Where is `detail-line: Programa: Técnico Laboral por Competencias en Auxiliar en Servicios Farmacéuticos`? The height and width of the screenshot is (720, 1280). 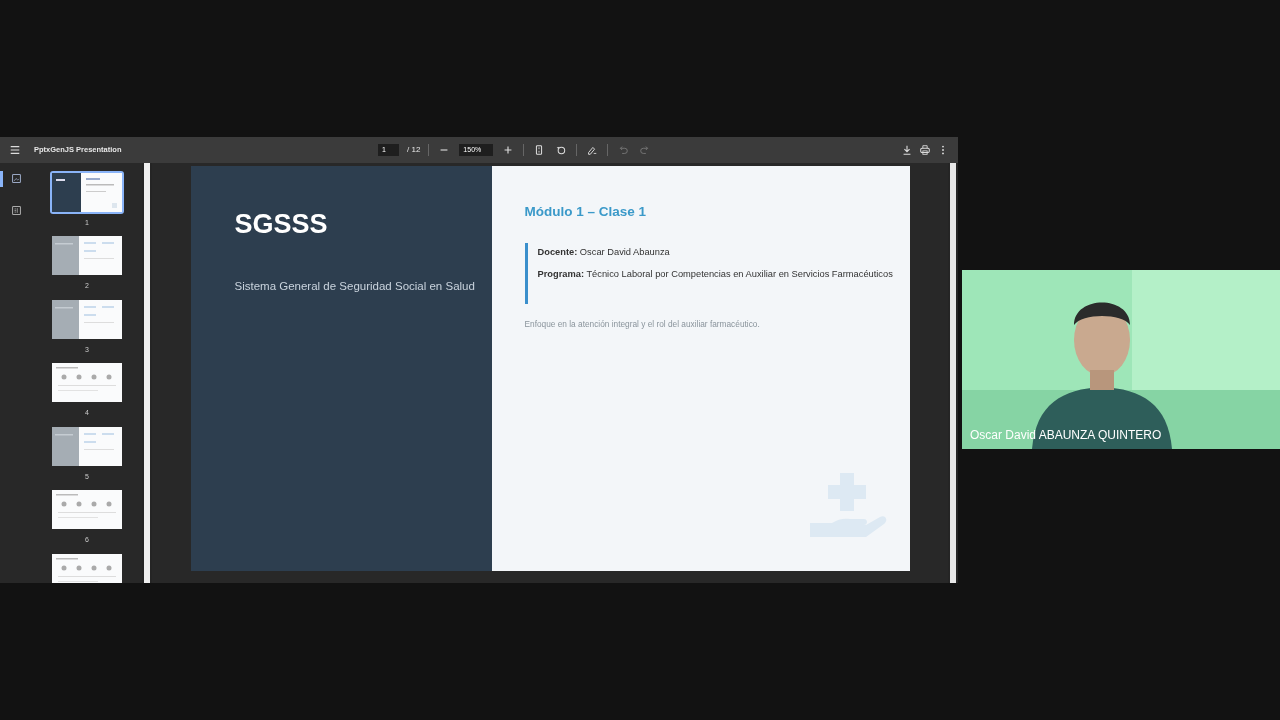
detail-line: Programa: Técnico Laboral por Competencias en Auxiliar en Servicios Farmacéuticos is located at coordinates (715, 275).